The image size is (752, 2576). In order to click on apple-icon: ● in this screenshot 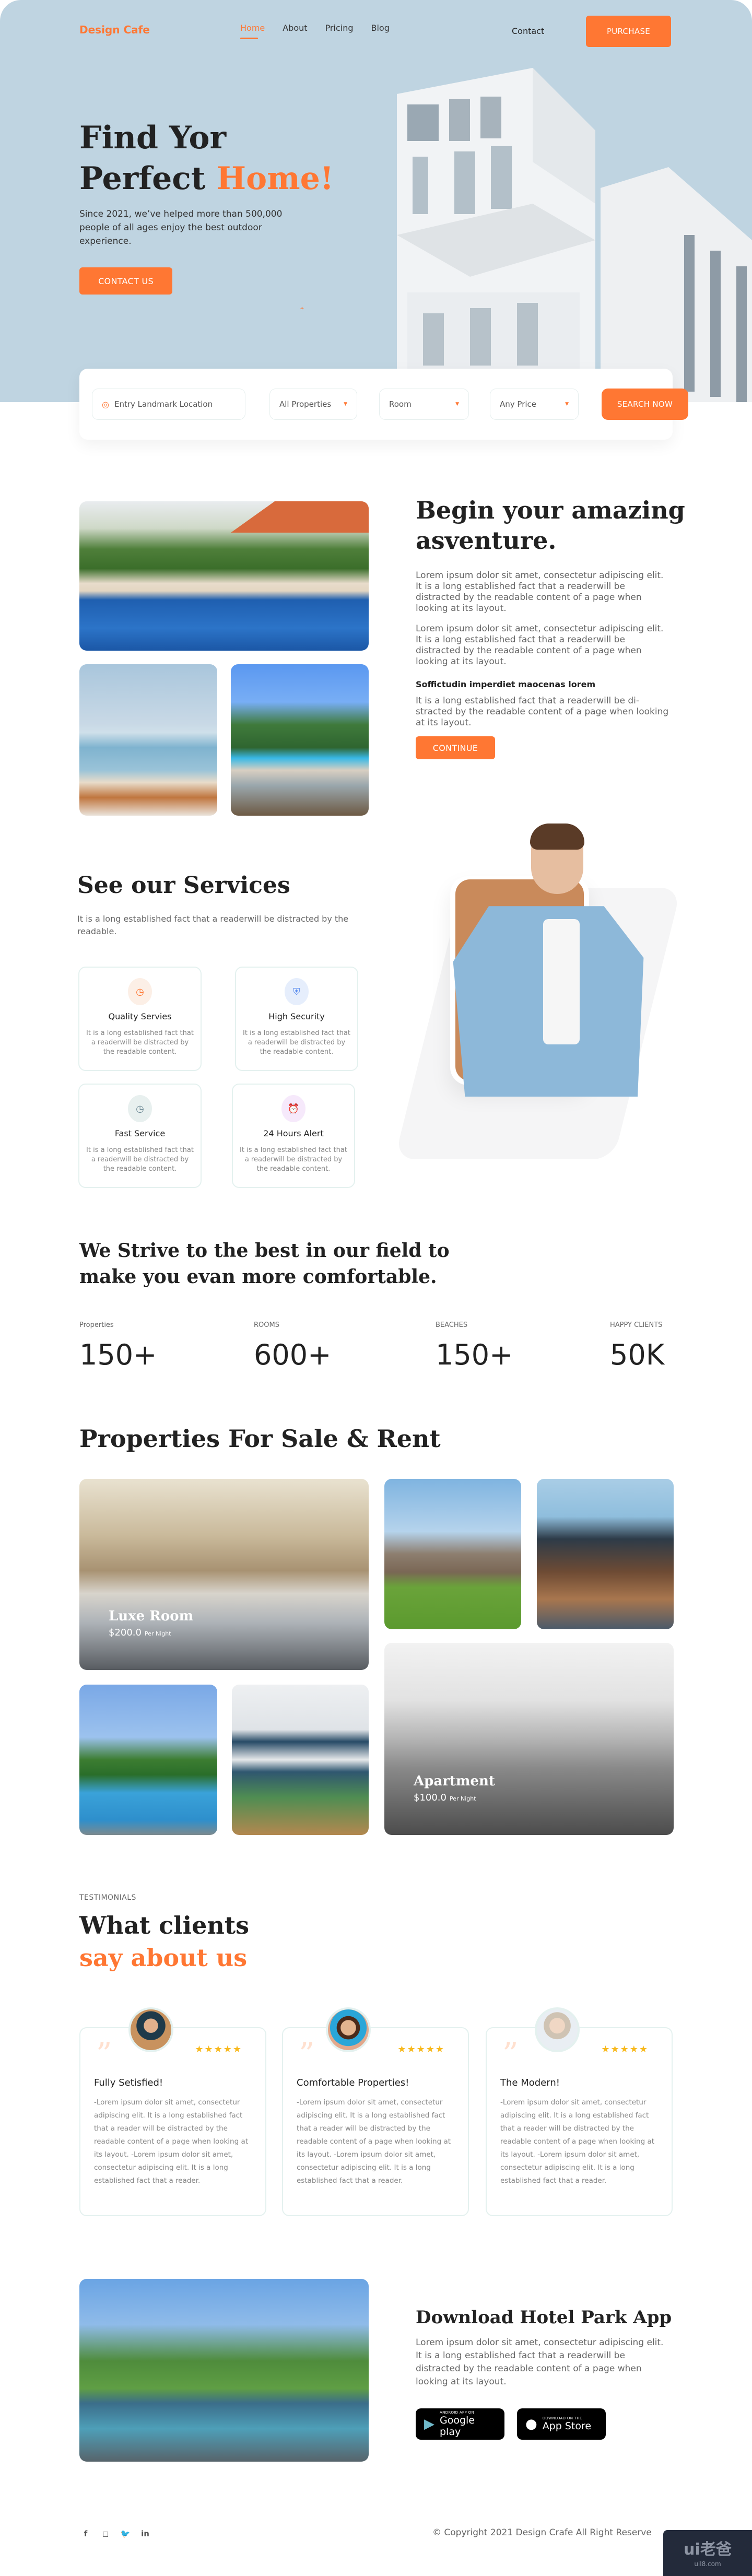, I will do `click(531, 2424)`.